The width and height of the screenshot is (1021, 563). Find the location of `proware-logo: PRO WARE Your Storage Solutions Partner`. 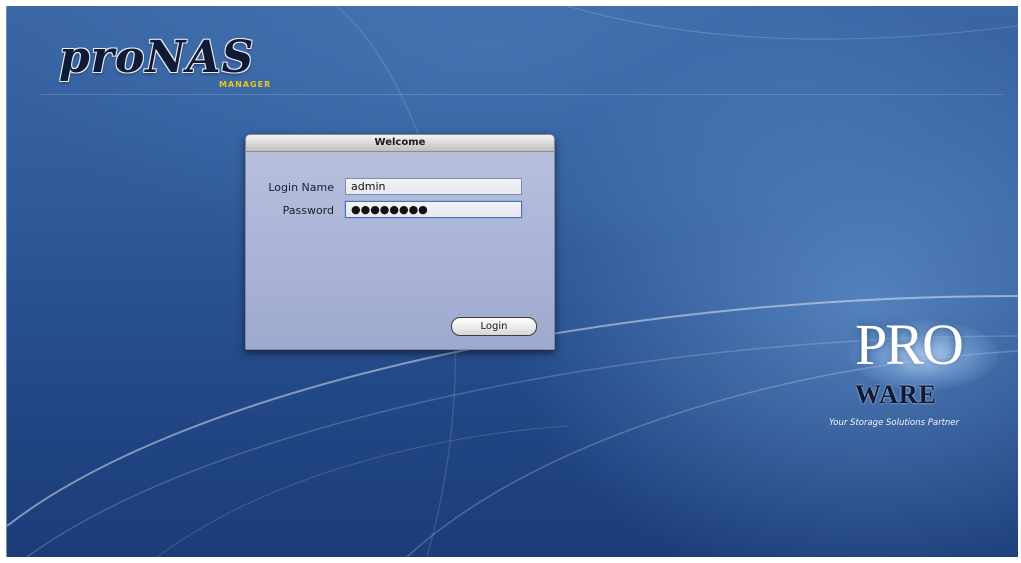

proware-logo: PRO WARE Your Storage Solutions Partner is located at coordinates (919, 376).